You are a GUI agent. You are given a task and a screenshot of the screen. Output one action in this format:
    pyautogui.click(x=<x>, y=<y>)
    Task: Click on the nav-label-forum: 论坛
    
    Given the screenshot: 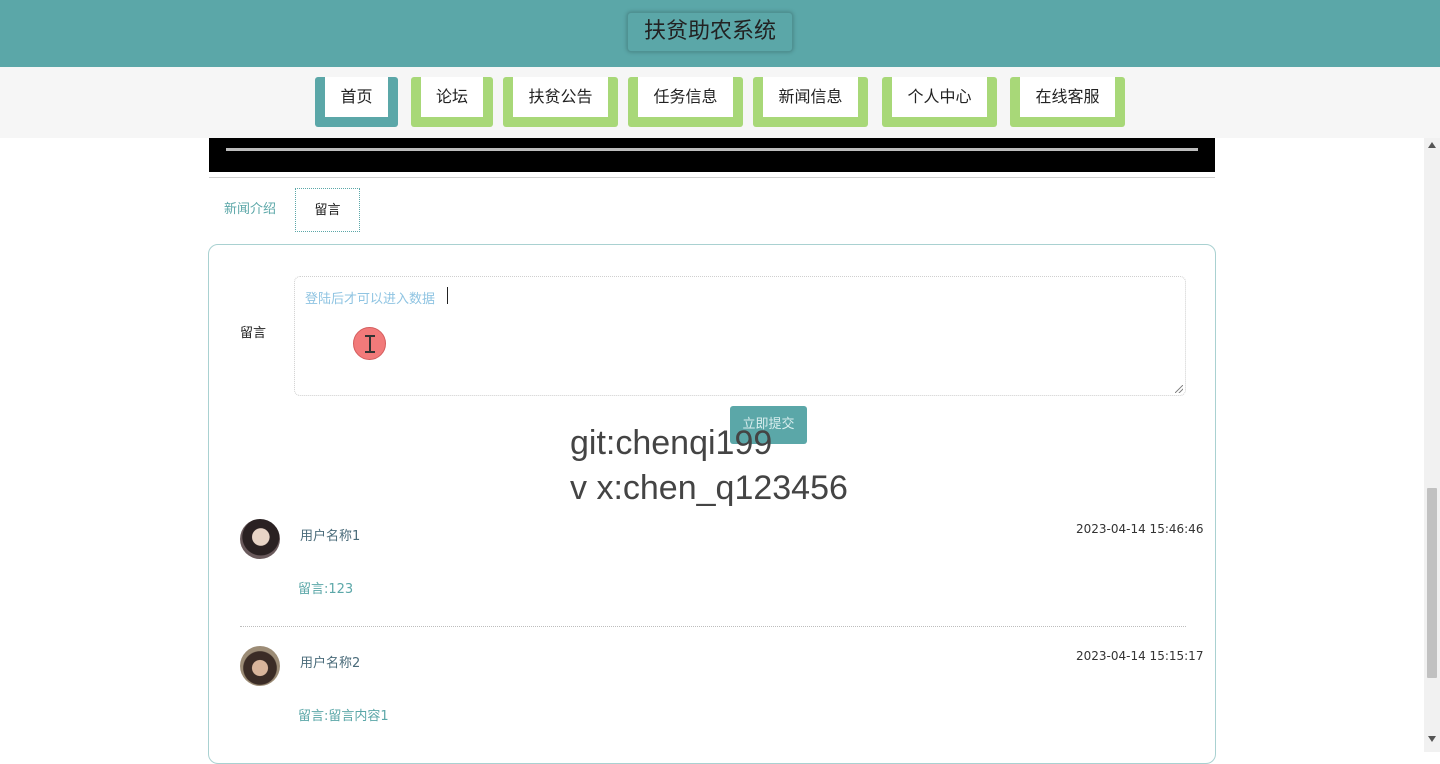 What is the action you would take?
    pyautogui.click(x=452, y=97)
    